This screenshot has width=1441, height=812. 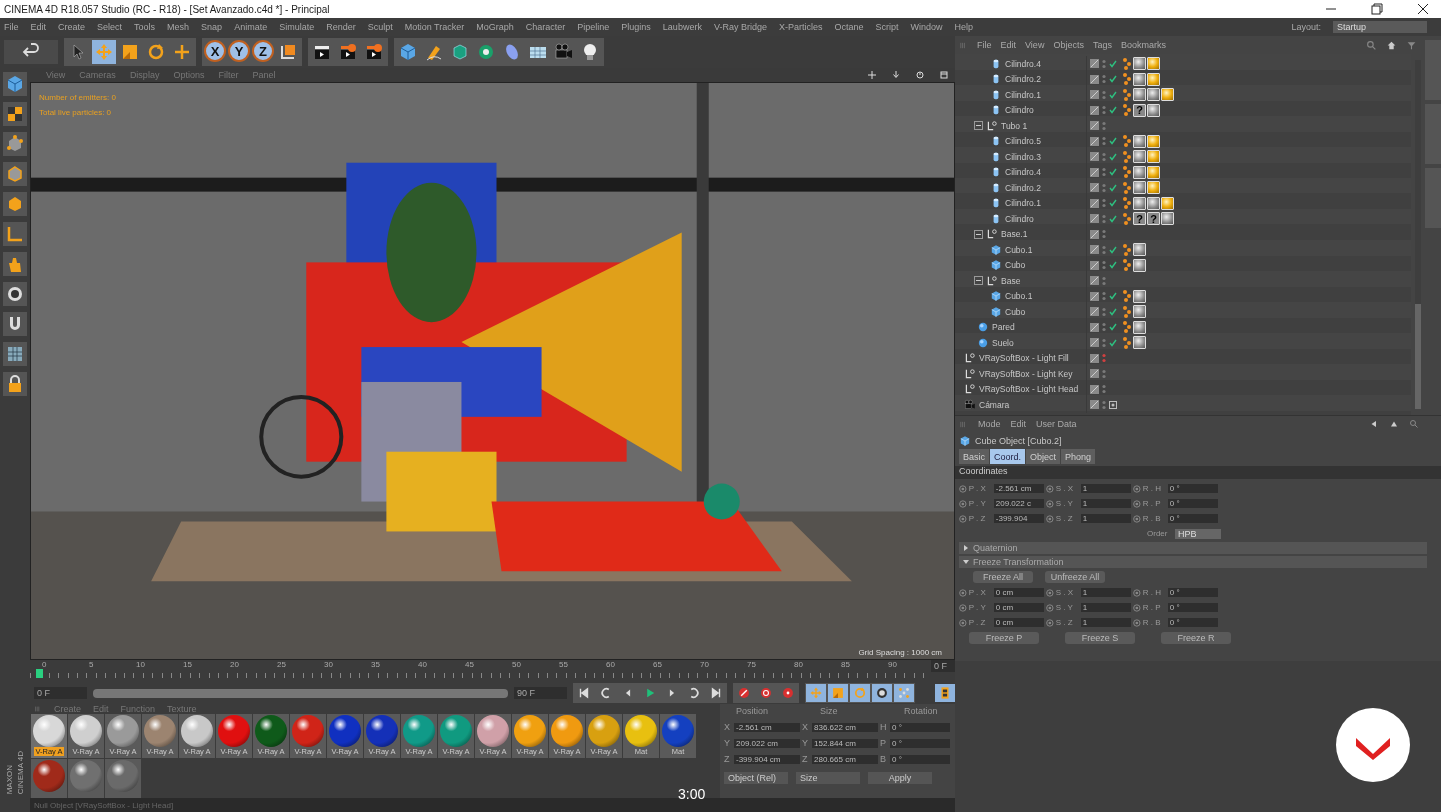 I want to click on mode-dropdown: Object (Rel), so click(x=756, y=778).